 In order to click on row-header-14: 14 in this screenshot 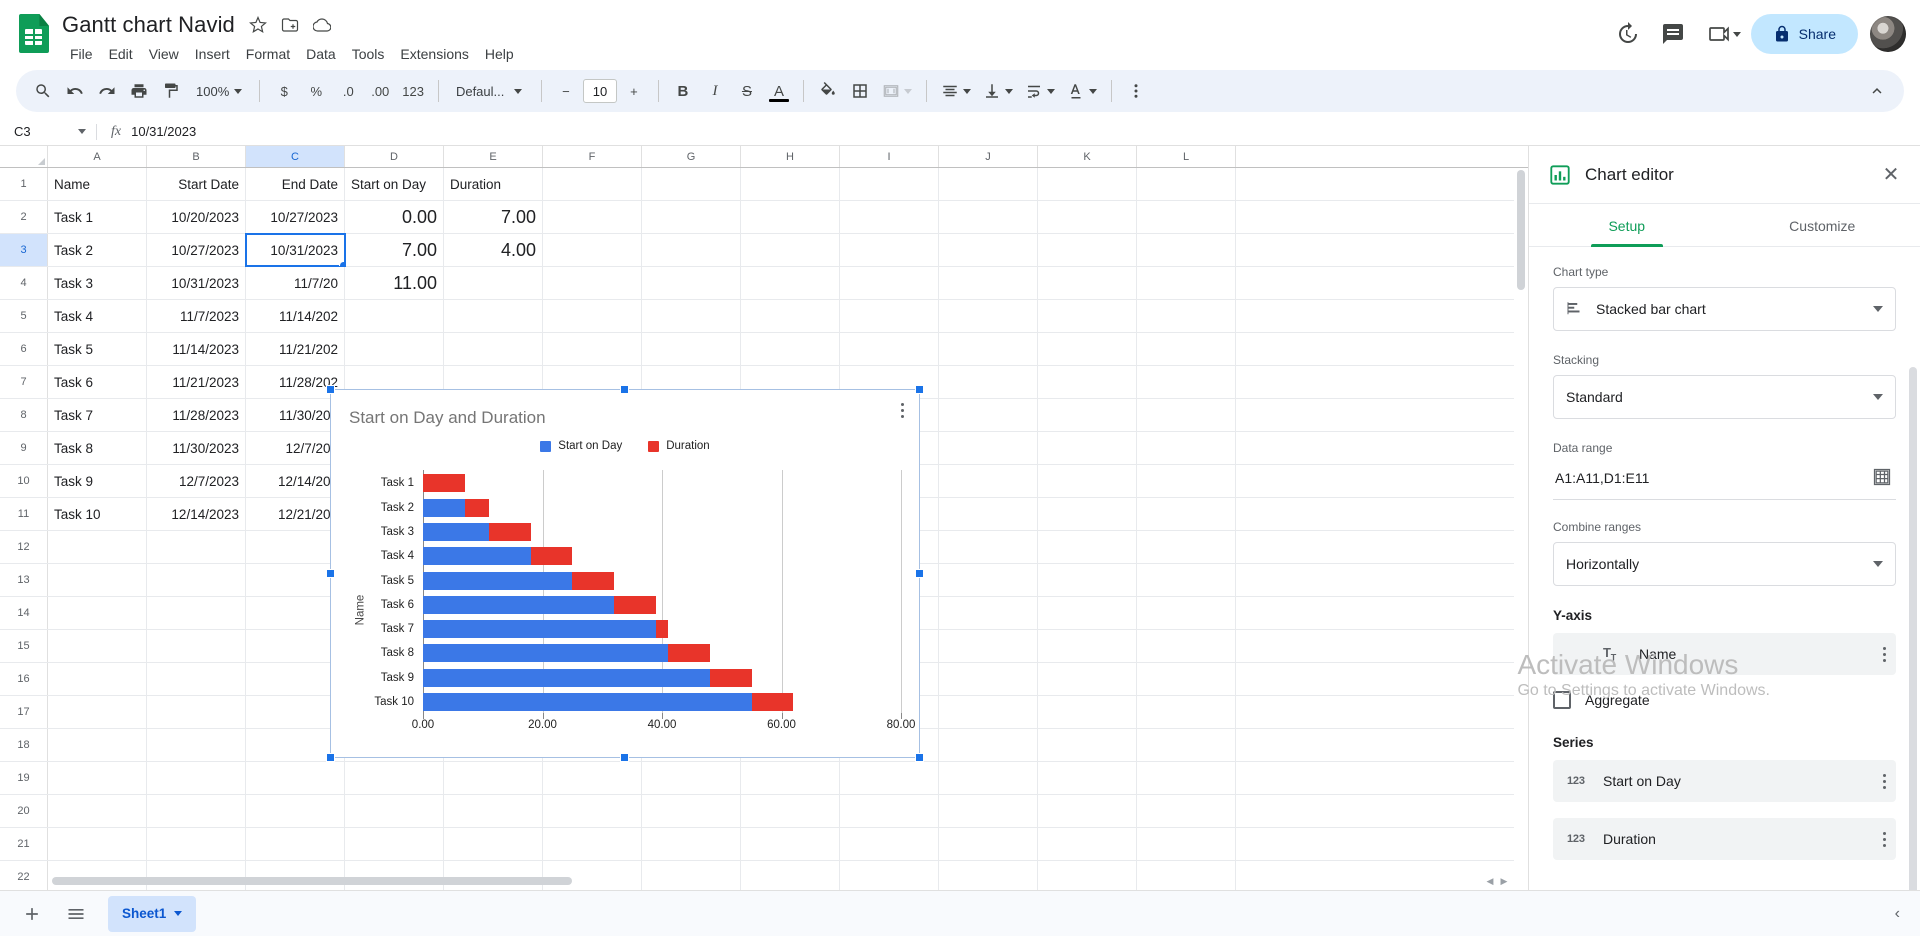, I will do `click(24, 613)`.